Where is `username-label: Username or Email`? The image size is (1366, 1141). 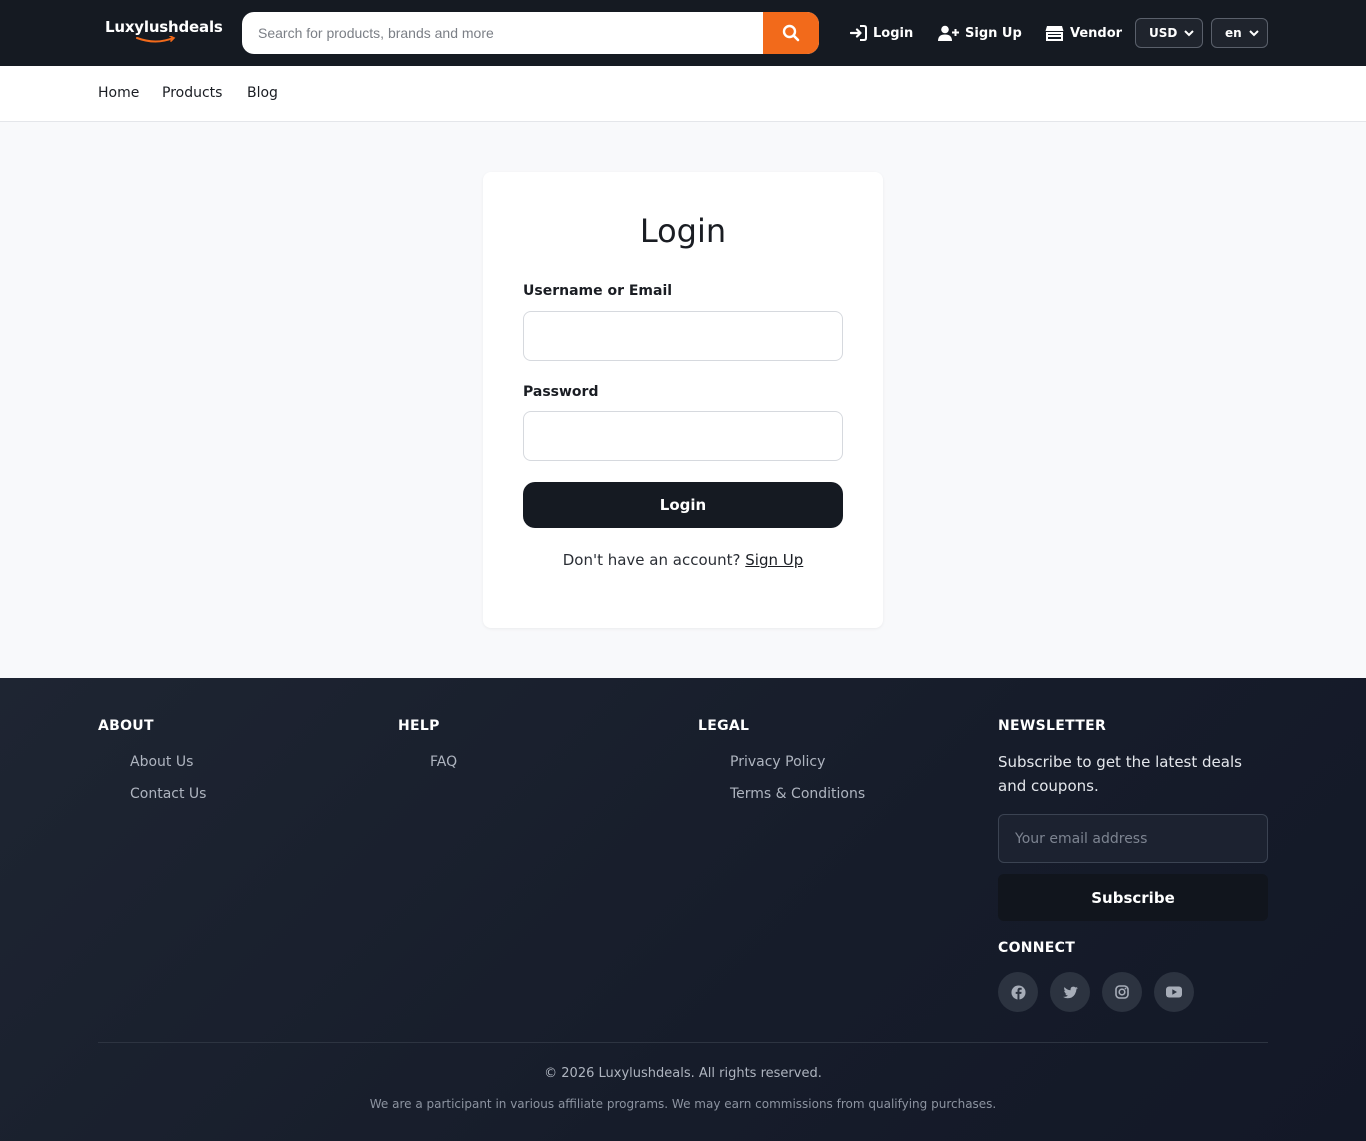 username-label: Username or Email is located at coordinates (598, 291).